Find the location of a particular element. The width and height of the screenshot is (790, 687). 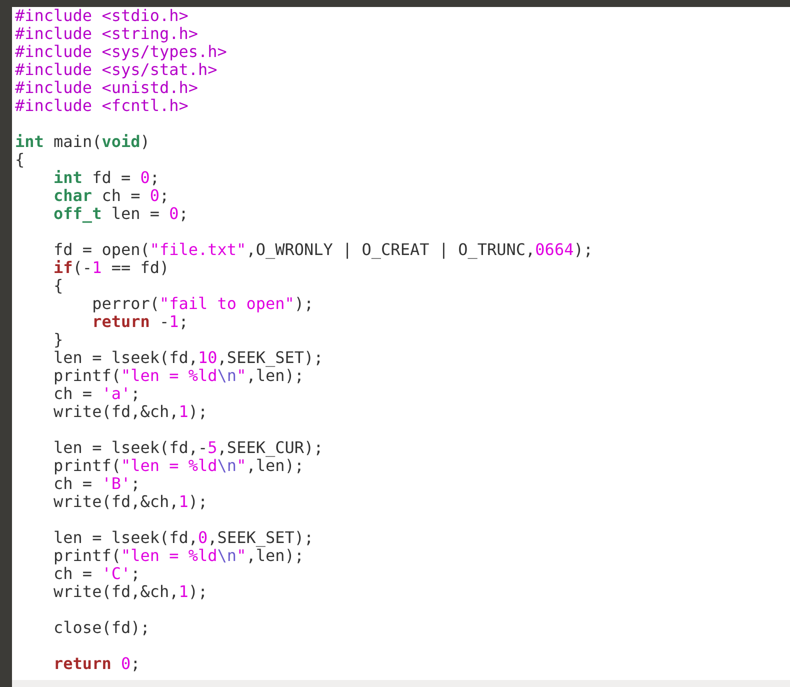

code-line: perror("fail to open"); is located at coordinates (202, 304).